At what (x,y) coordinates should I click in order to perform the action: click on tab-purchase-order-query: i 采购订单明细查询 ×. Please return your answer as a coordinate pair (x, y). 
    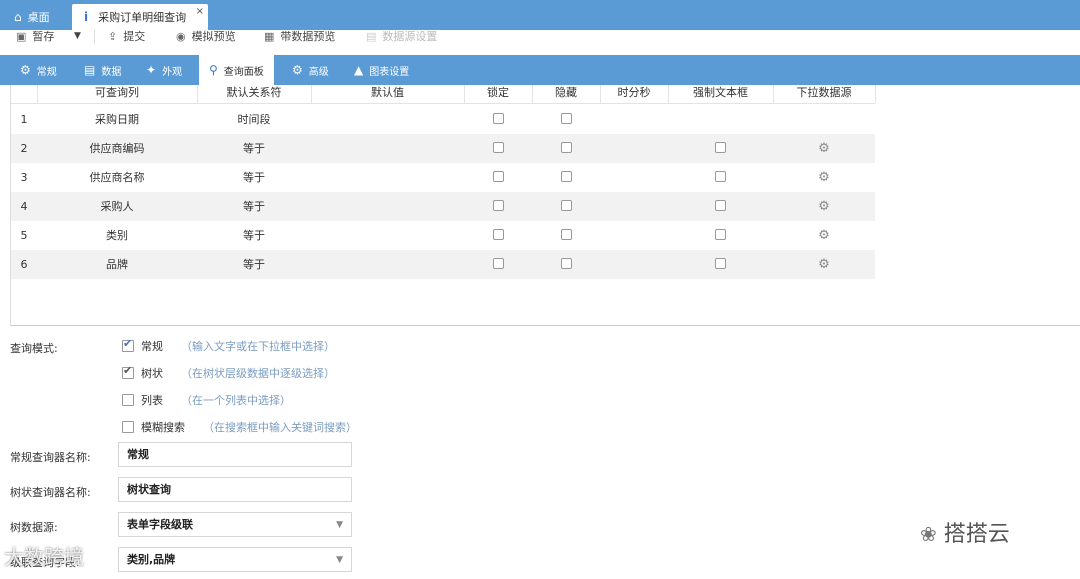
    Looking at the image, I should click on (140, 17).